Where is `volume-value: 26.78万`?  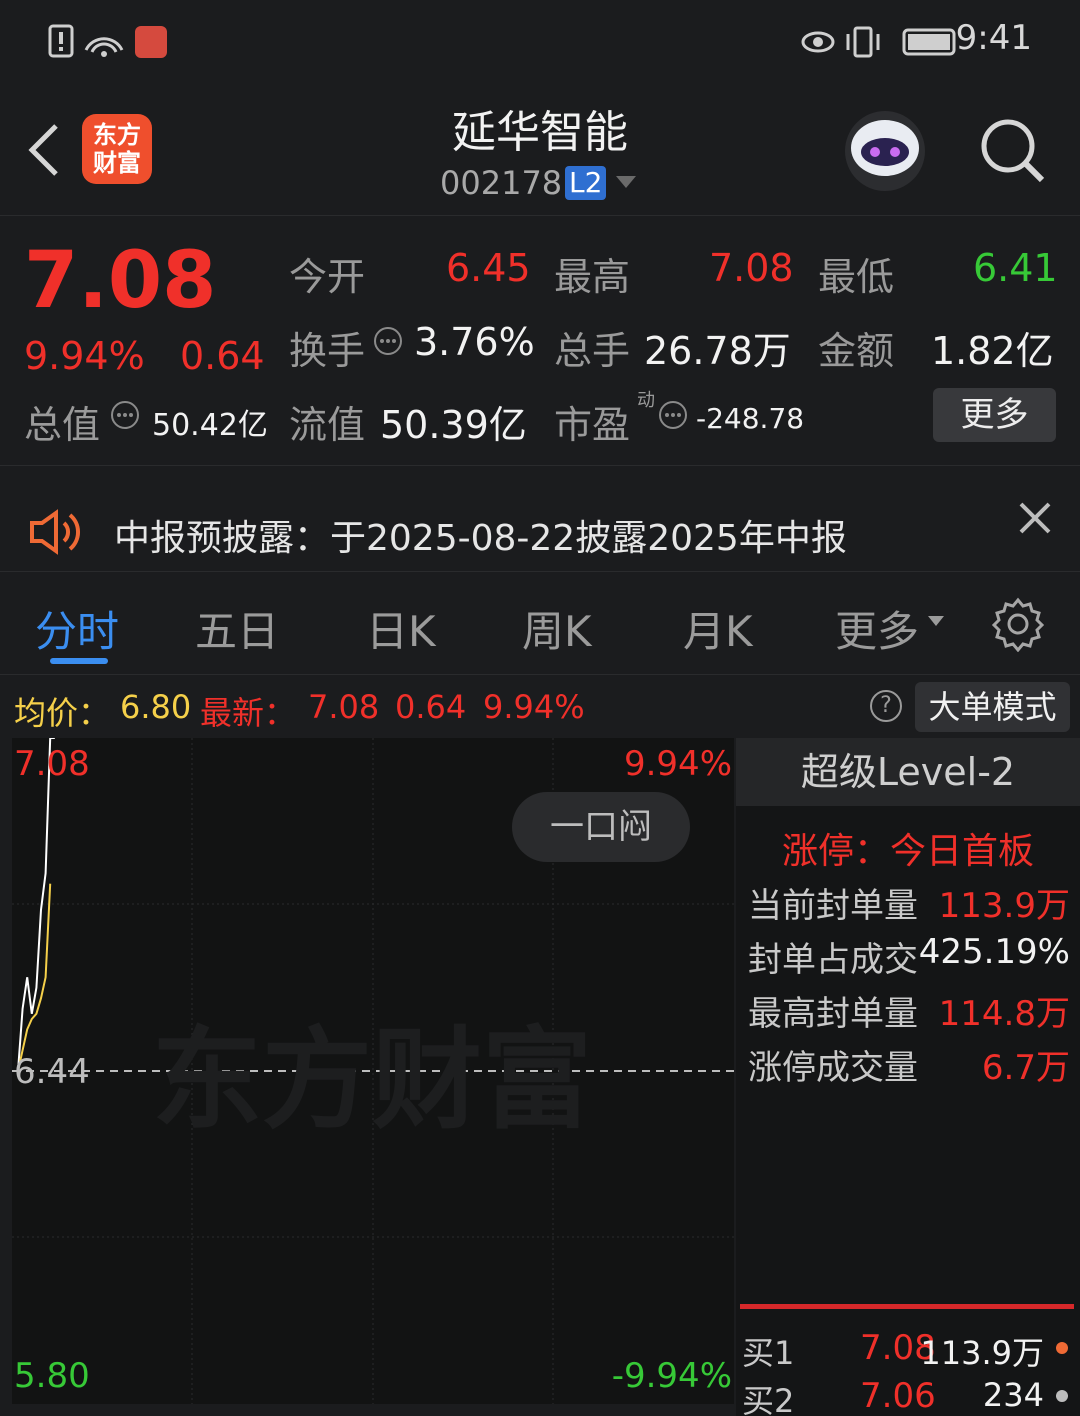 volume-value: 26.78万 is located at coordinates (717, 351).